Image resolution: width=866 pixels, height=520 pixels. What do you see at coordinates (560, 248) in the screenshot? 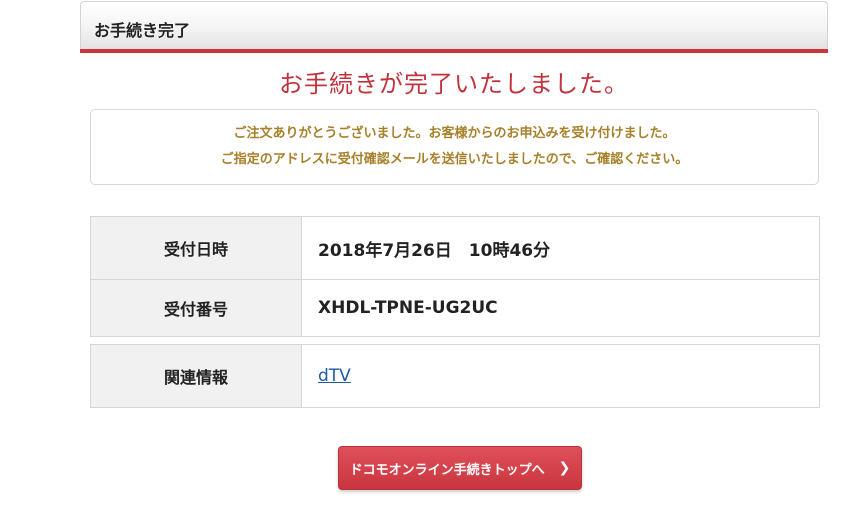
I see `receipt-datetime-value: 2018年7月26日 10時46分` at bounding box center [560, 248].